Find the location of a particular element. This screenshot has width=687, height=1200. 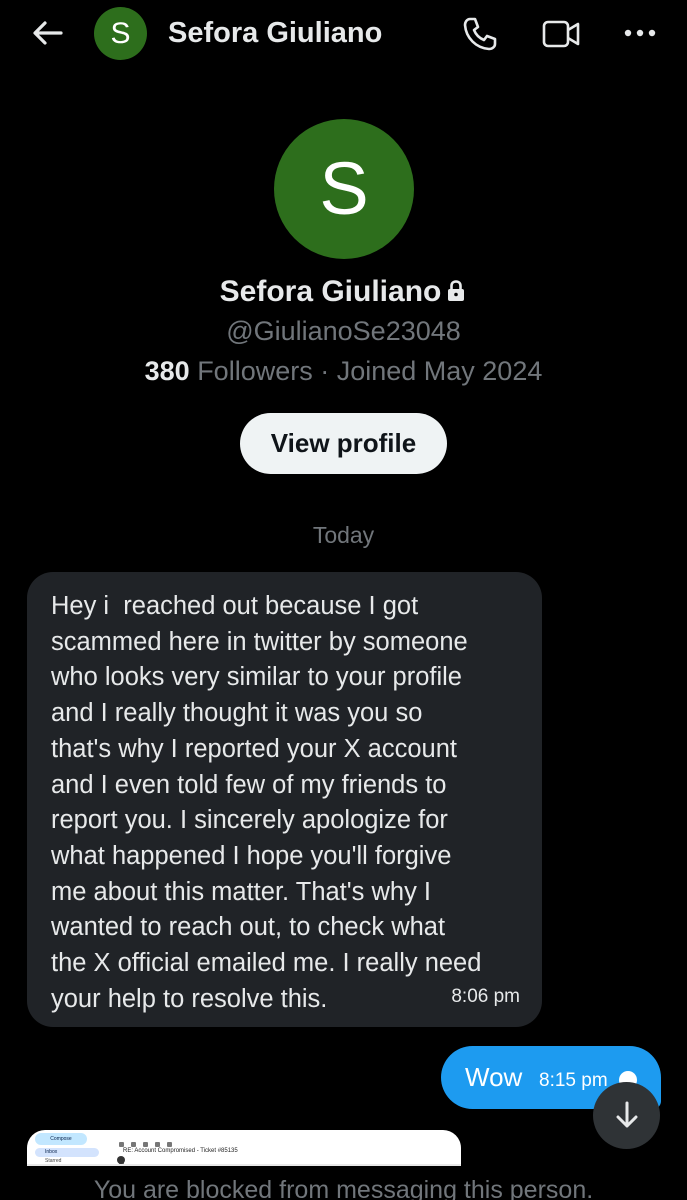

date-separator: Today is located at coordinates (343, 535).